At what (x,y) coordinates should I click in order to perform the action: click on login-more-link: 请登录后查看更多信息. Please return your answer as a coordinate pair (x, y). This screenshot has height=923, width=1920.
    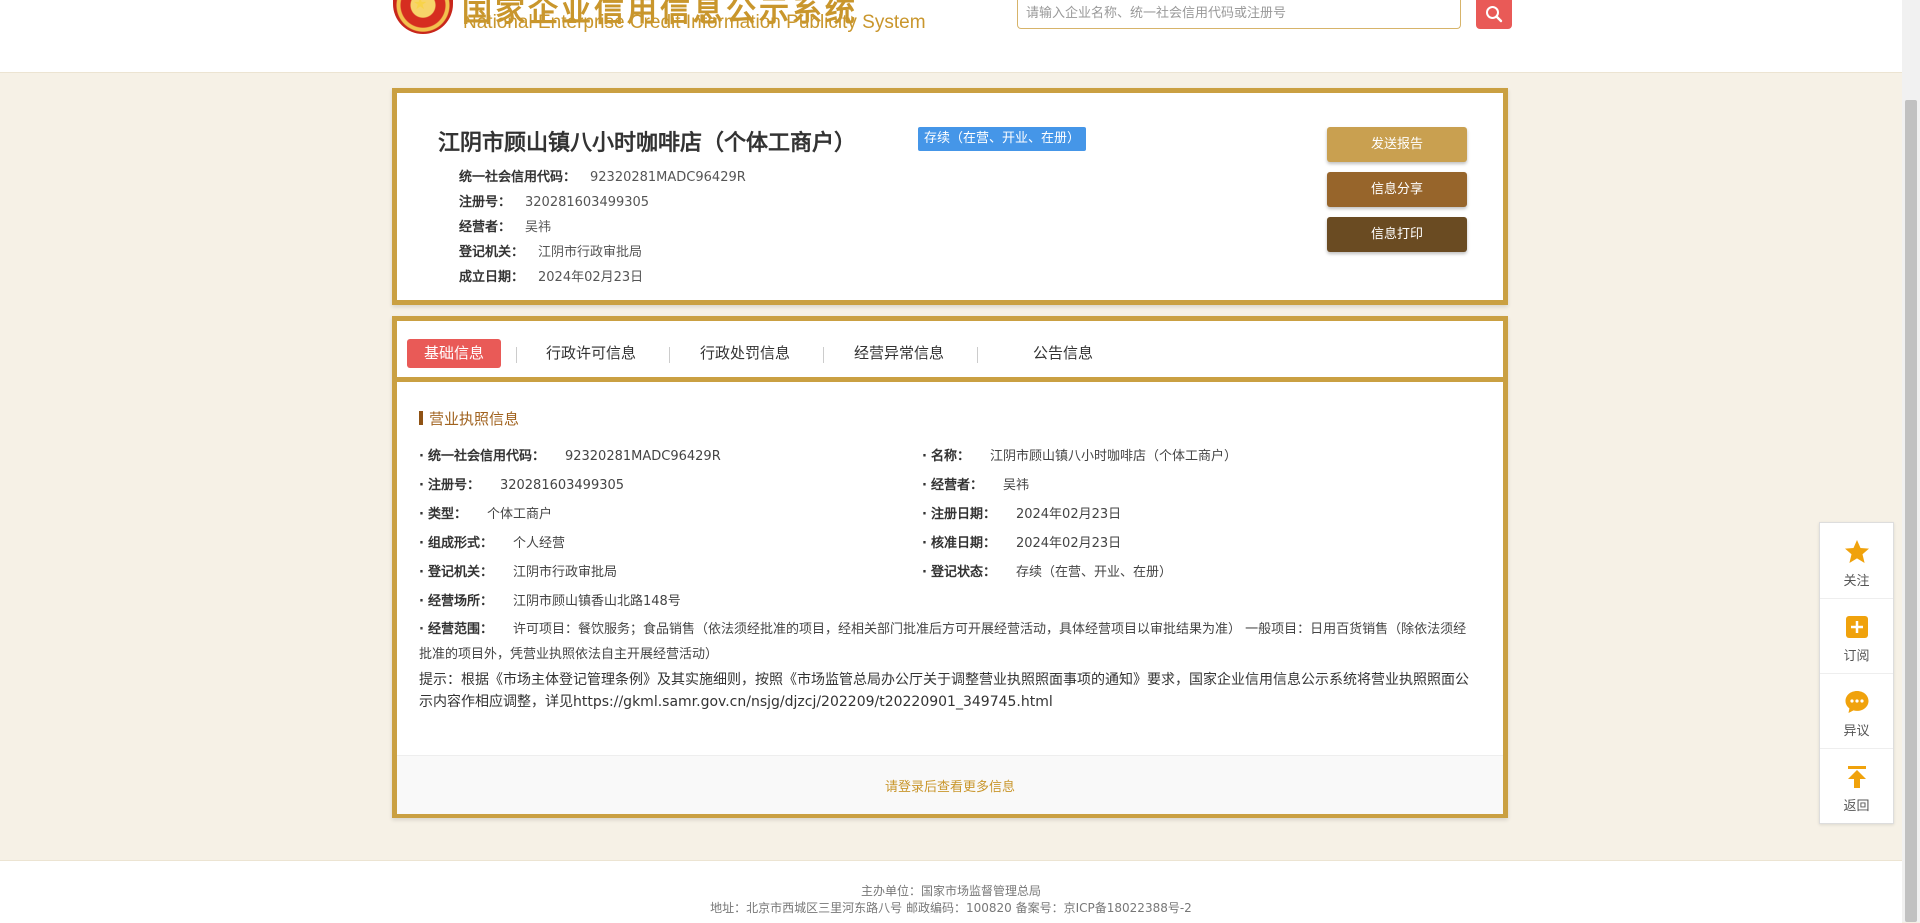
    Looking at the image, I should click on (950, 785).